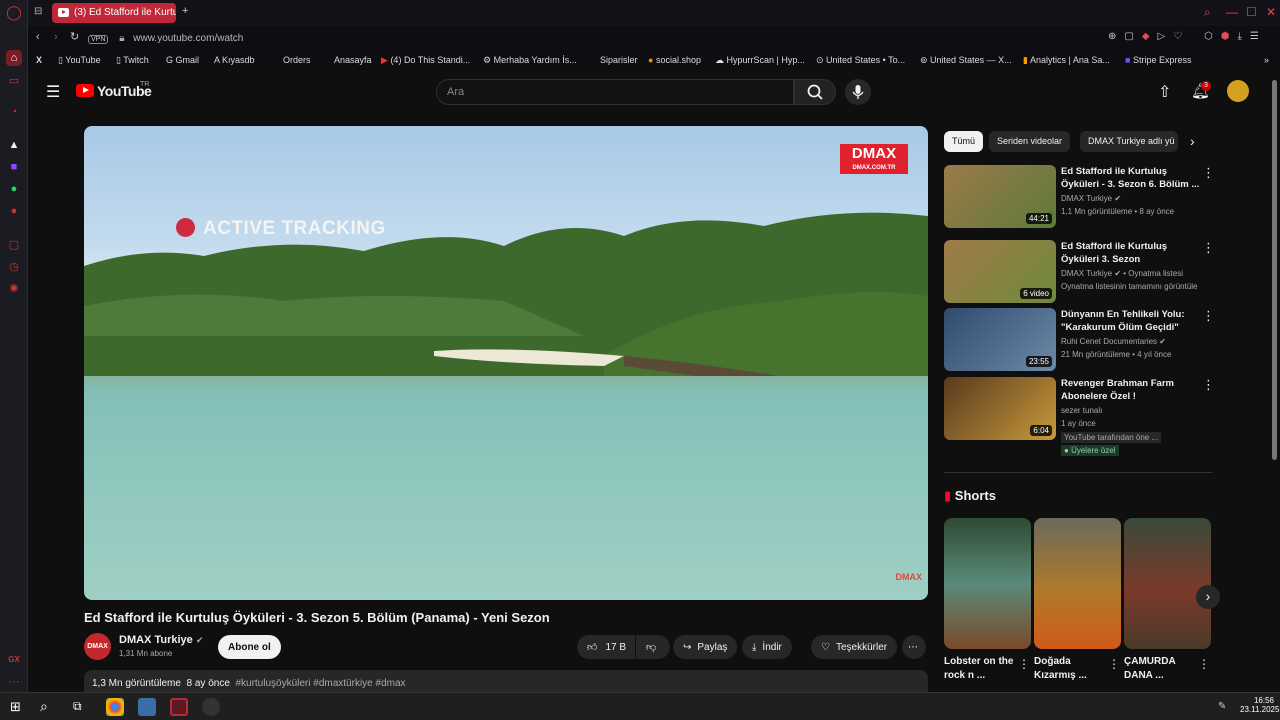  I want to click on like-button: 👍︎ 17 B, so click(606, 647).